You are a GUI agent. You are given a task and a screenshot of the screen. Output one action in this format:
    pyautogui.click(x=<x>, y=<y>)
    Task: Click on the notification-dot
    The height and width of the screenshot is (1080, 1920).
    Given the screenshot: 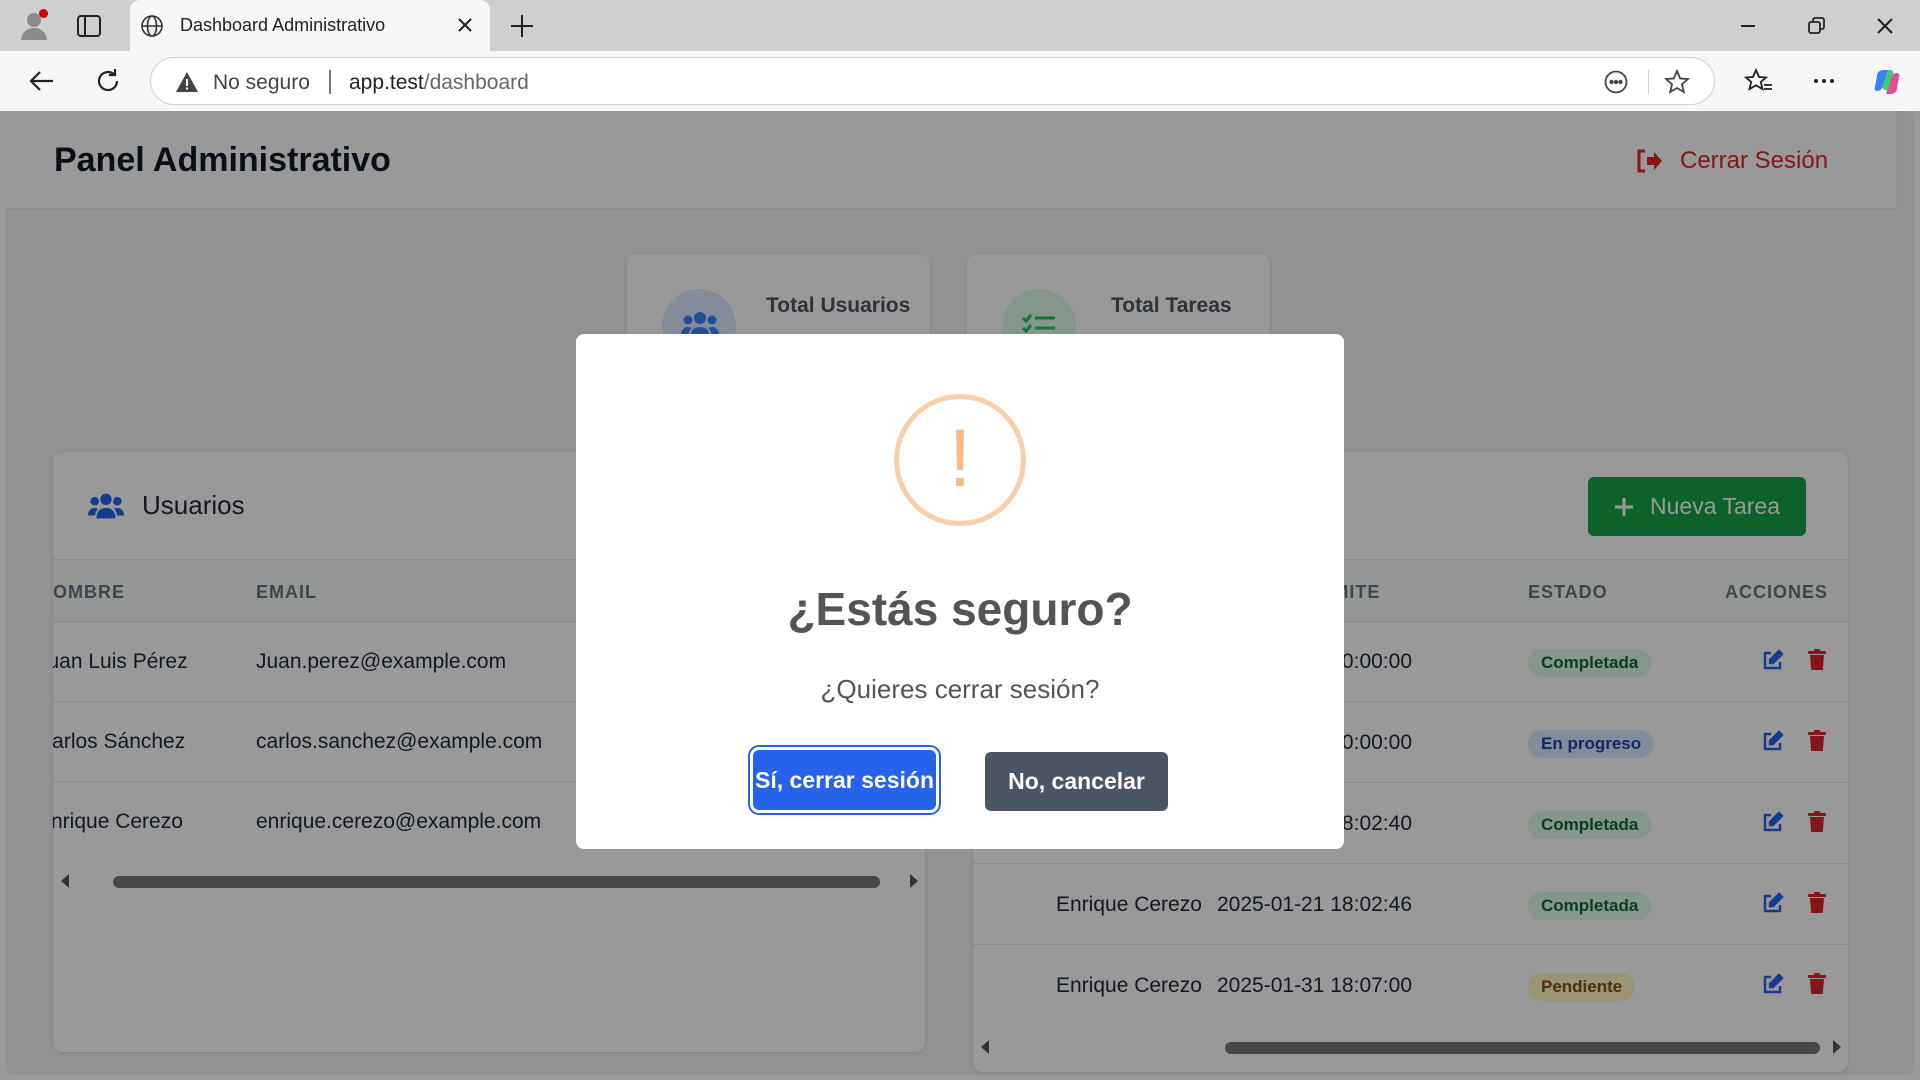 What is the action you would take?
    pyautogui.click(x=43, y=13)
    